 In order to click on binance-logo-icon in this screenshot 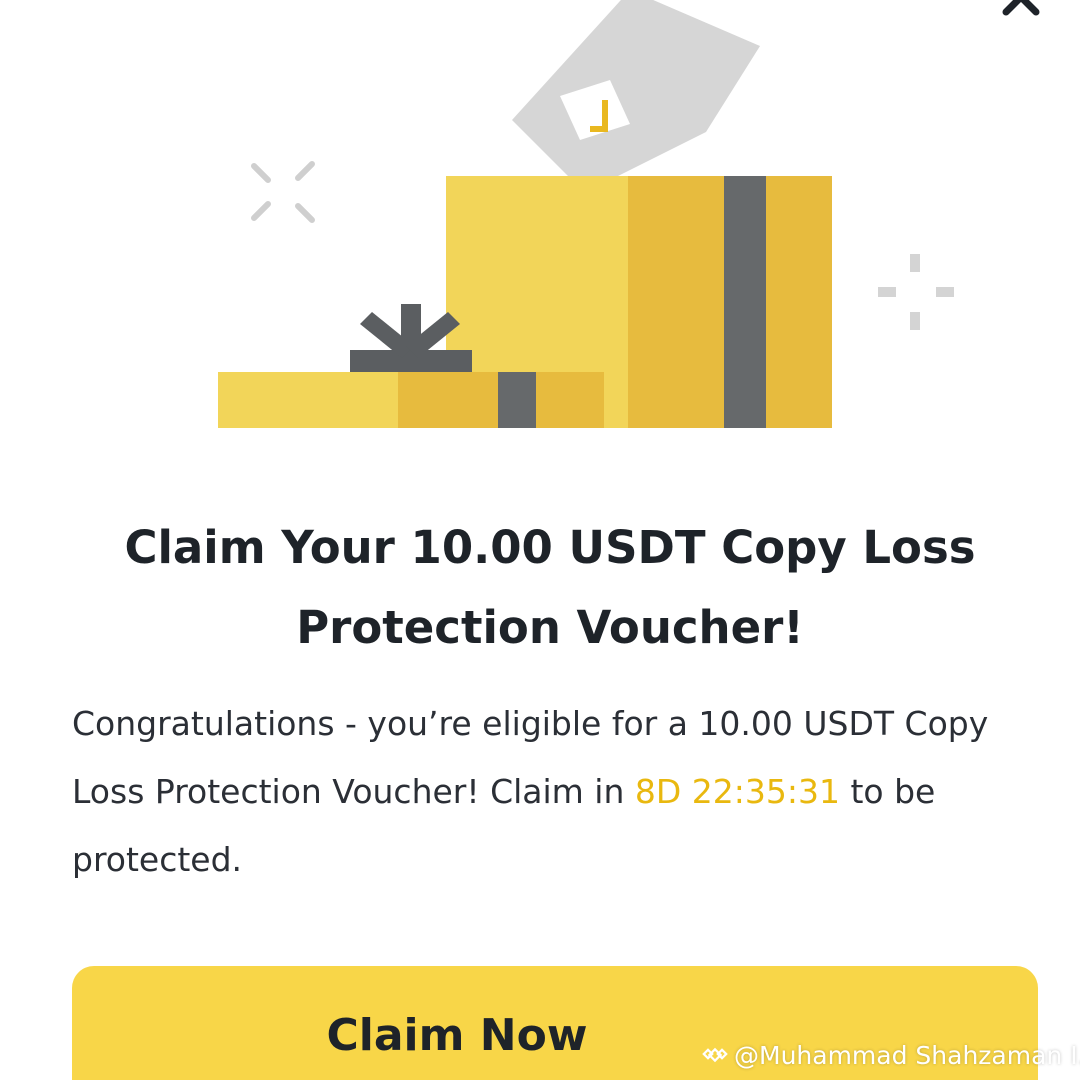, I will do `click(715, 1055)`.